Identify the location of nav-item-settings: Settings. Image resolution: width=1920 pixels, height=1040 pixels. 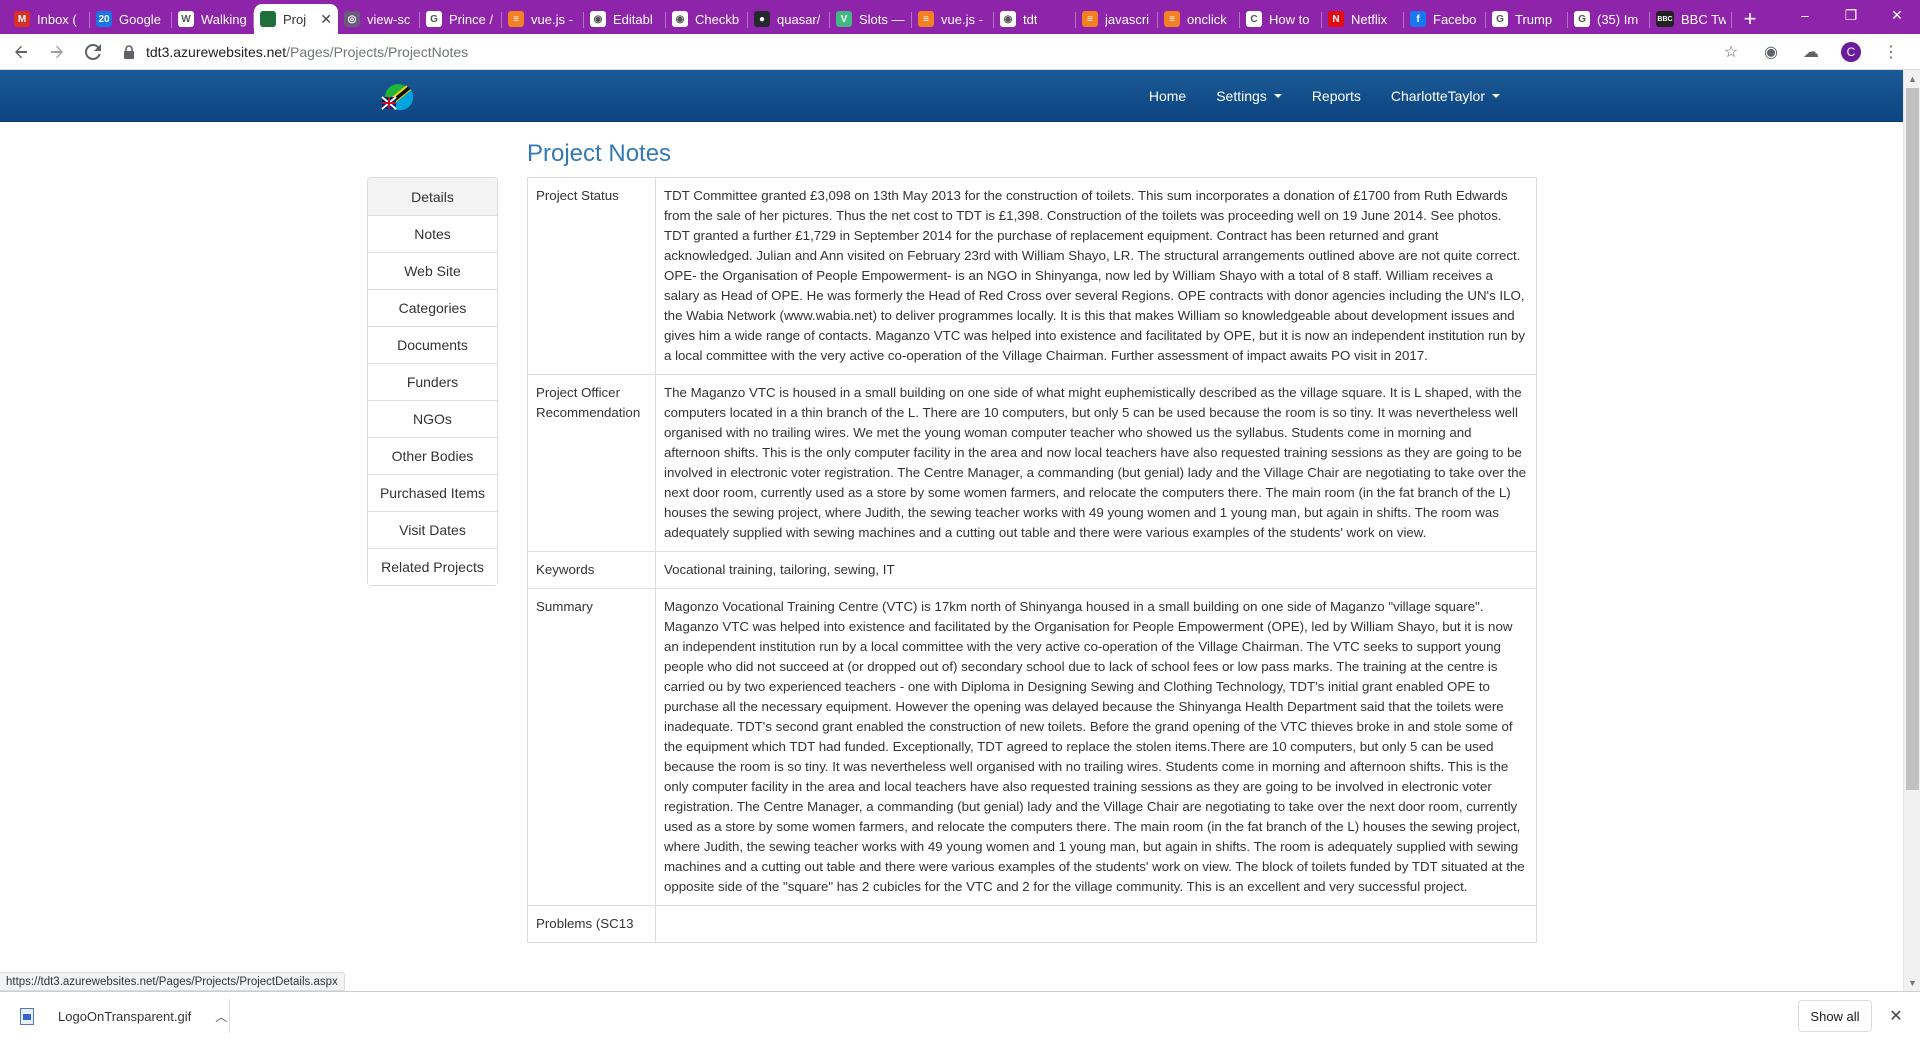
(1249, 96).